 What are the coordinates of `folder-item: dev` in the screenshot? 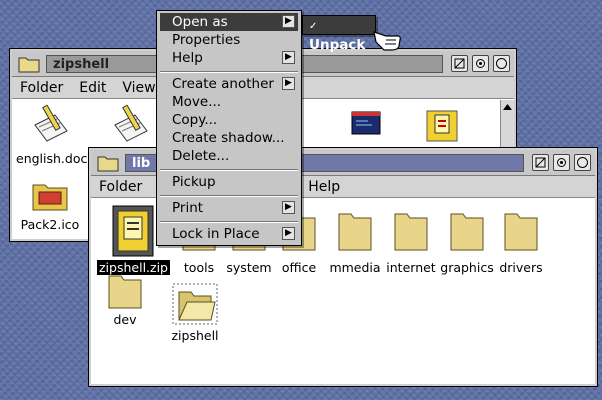 It's located at (125, 299).